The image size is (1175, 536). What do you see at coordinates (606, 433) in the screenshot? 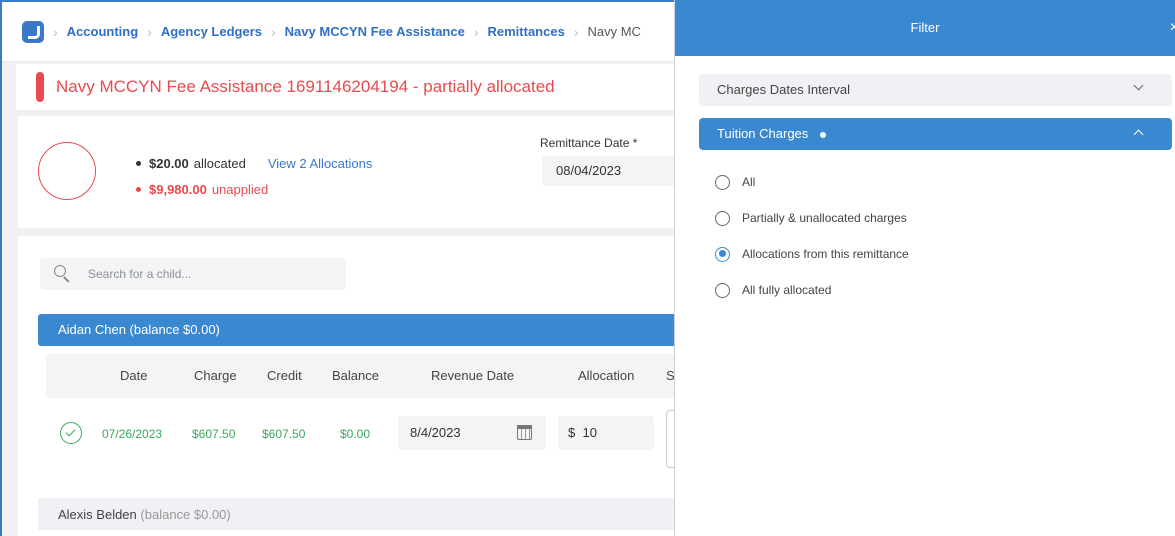
I see `allocation-input: $ 10` at bounding box center [606, 433].